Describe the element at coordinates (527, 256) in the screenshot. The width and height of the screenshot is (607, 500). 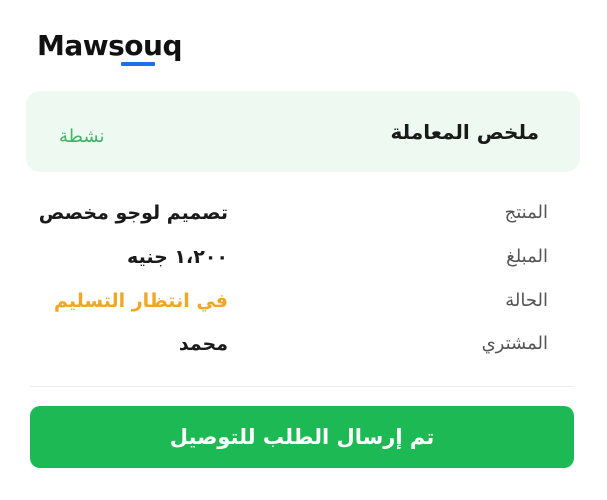
I see `amount-label: المبلغ` at that location.